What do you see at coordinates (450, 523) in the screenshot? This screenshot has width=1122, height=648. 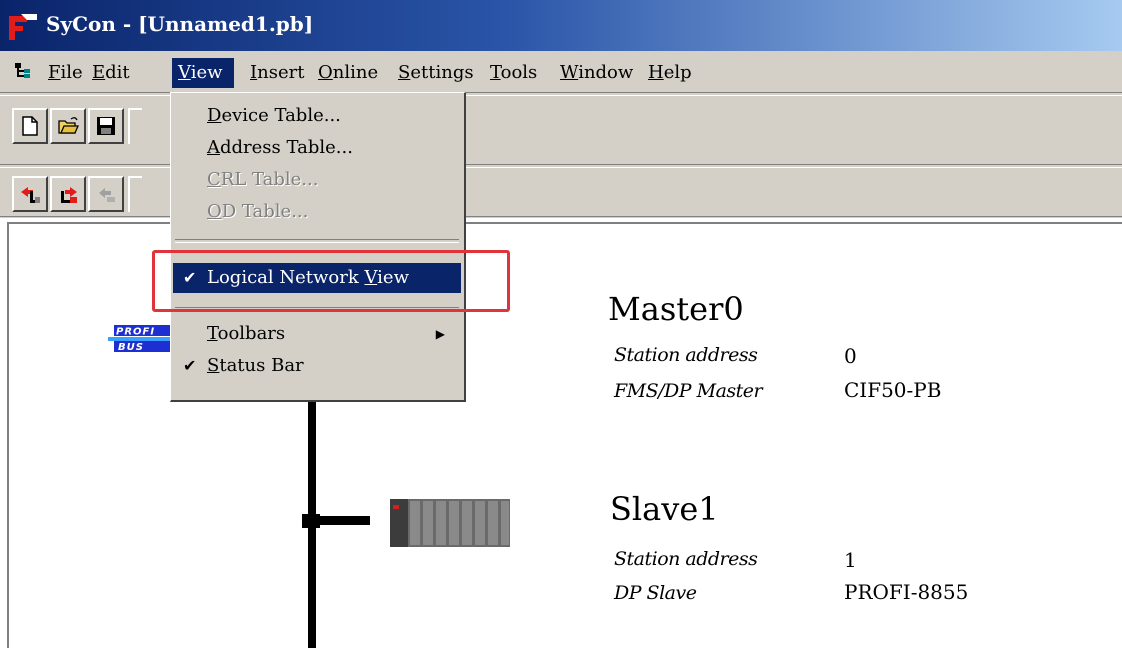 I see `slave-device-icon` at bounding box center [450, 523].